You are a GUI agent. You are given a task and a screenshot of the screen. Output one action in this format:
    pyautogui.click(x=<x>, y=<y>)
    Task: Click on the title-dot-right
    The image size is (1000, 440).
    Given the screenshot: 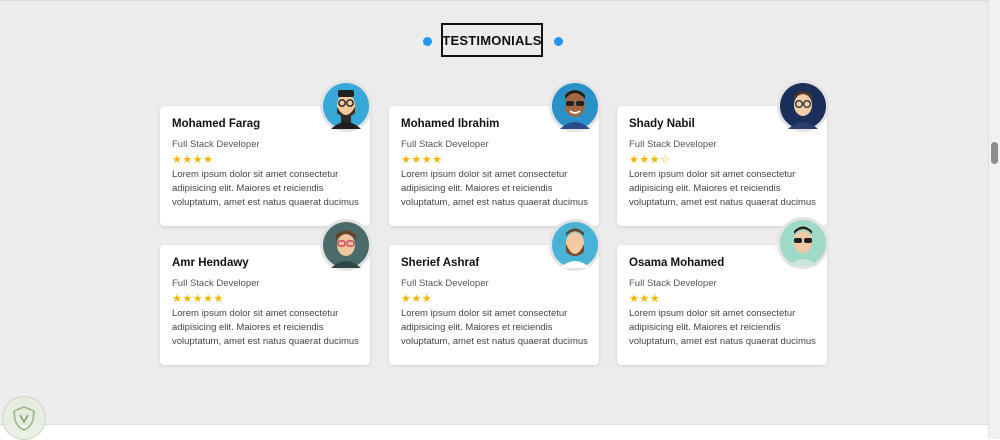 What is the action you would take?
    pyautogui.click(x=558, y=41)
    